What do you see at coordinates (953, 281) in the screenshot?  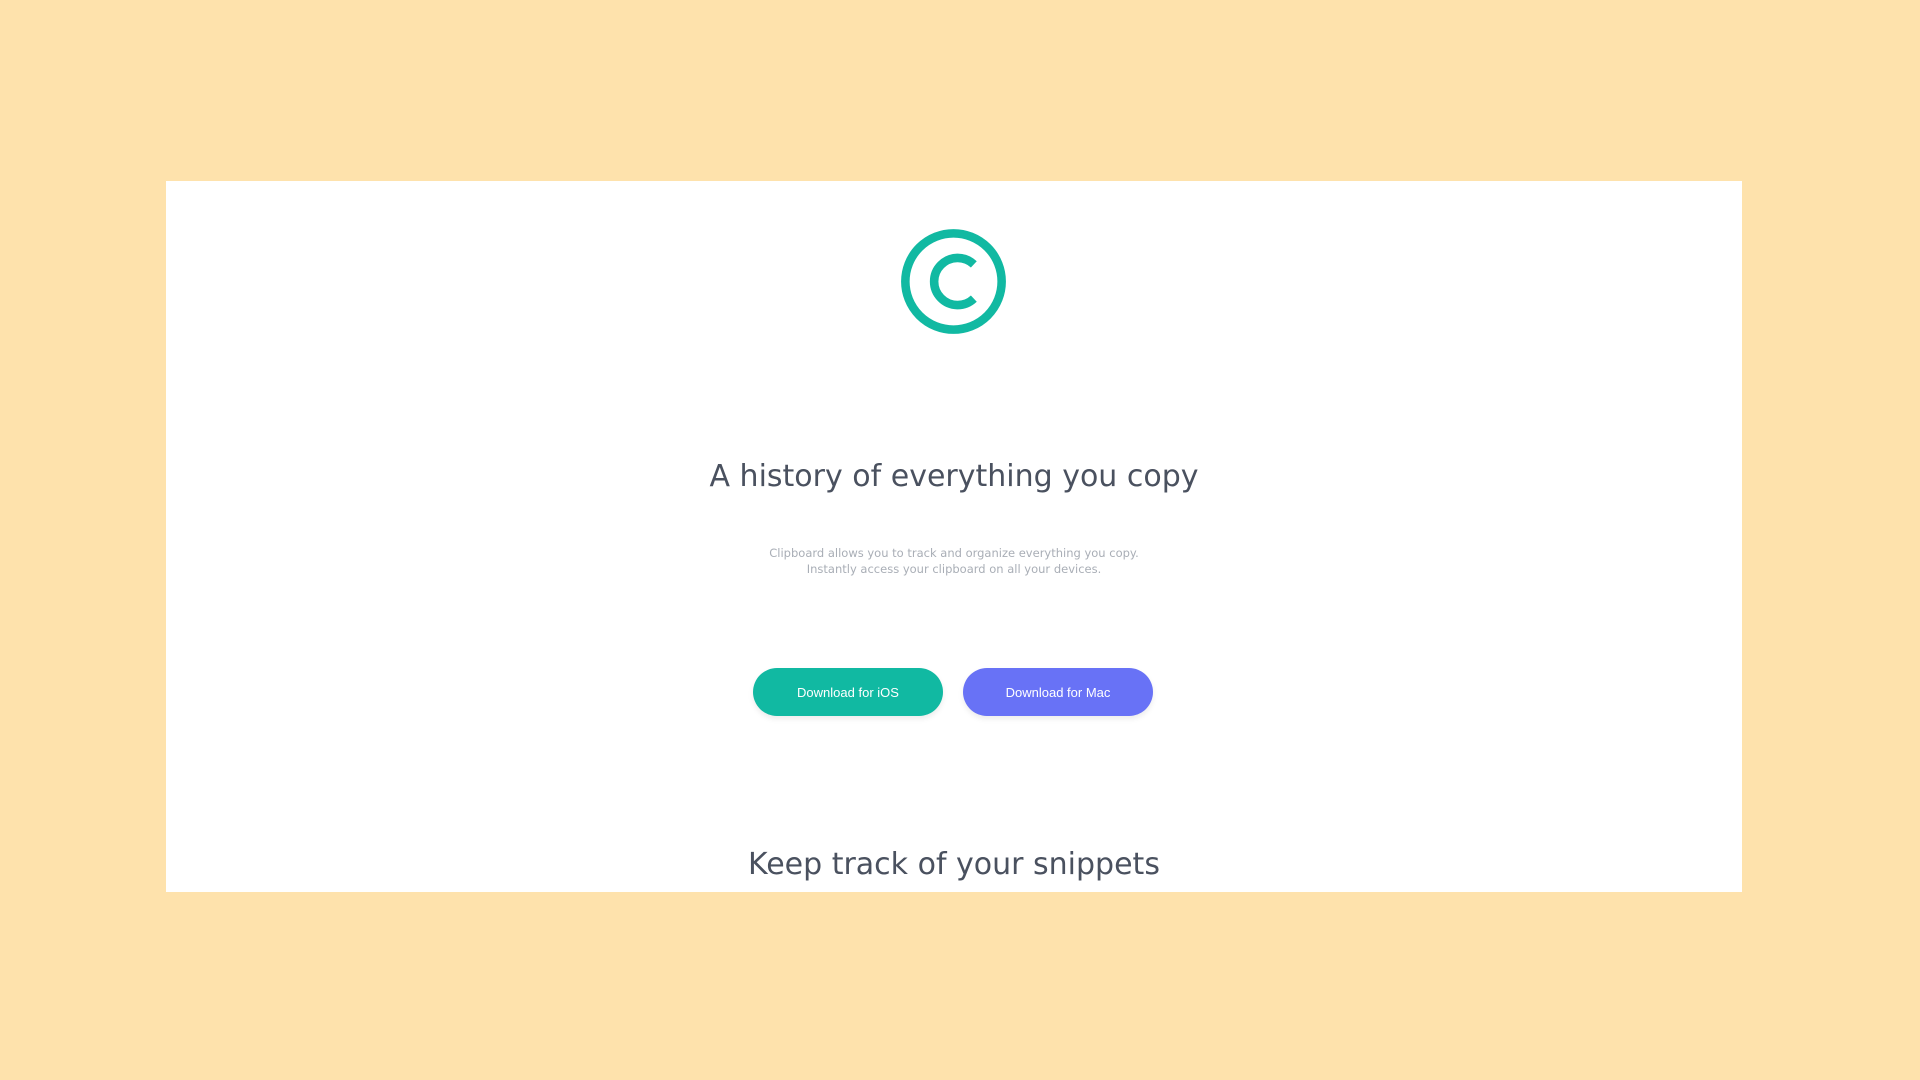 I see `copyright-logo-icon` at bounding box center [953, 281].